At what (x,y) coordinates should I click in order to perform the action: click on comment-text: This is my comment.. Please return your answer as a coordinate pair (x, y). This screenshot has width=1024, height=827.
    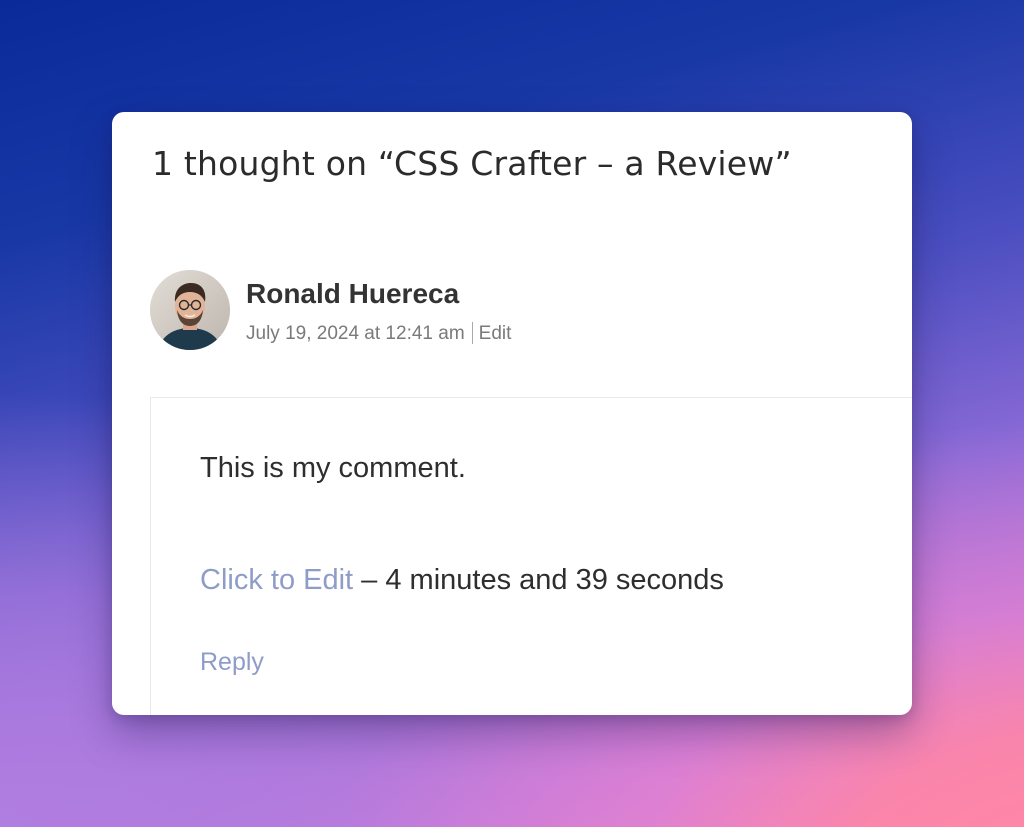
    Looking at the image, I should click on (333, 468).